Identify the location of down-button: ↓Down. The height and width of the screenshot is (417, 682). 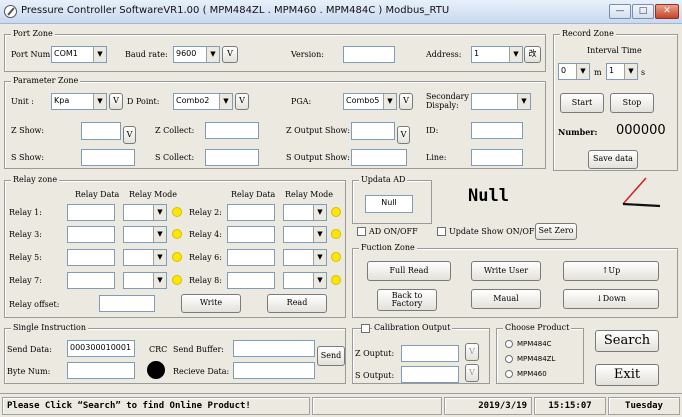
(611, 299).